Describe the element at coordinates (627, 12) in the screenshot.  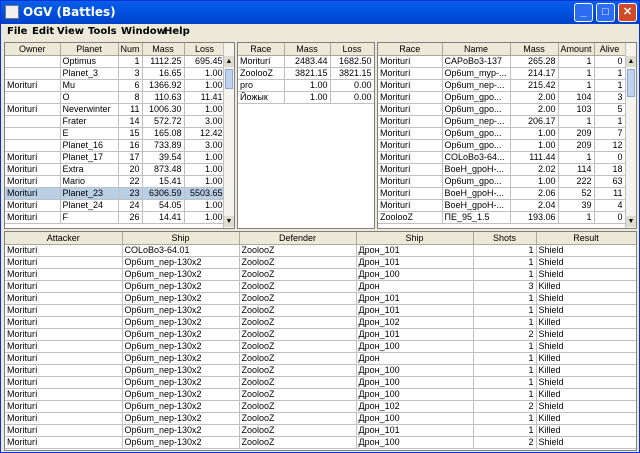
I see `close-button: ✕` at that location.